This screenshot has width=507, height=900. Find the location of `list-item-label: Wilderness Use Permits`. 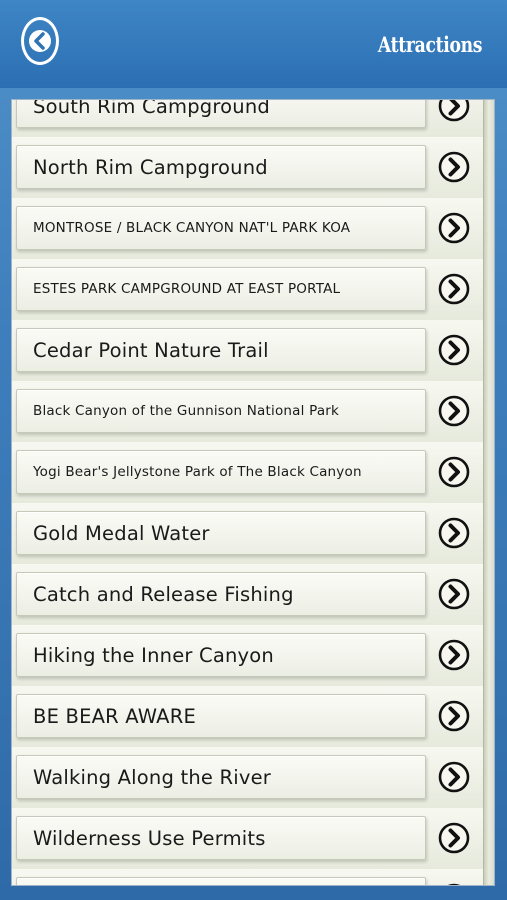

list-item-label: Wilderness Use Permits is located at coordinates (221, 838).